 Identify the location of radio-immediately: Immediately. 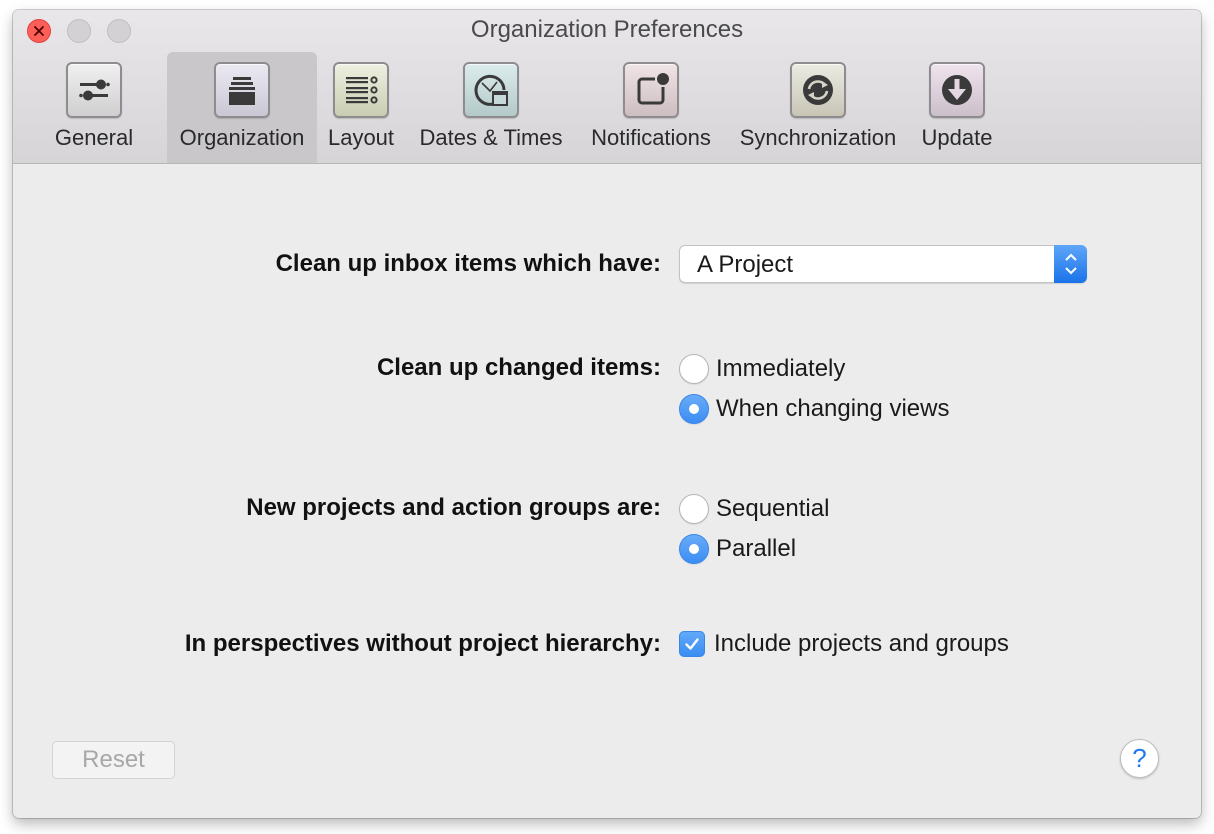
(762, 369).